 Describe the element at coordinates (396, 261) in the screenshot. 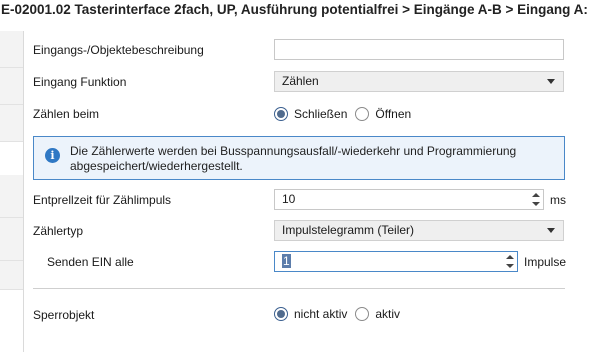

I see `send-on-spinbox: 1` at that location.